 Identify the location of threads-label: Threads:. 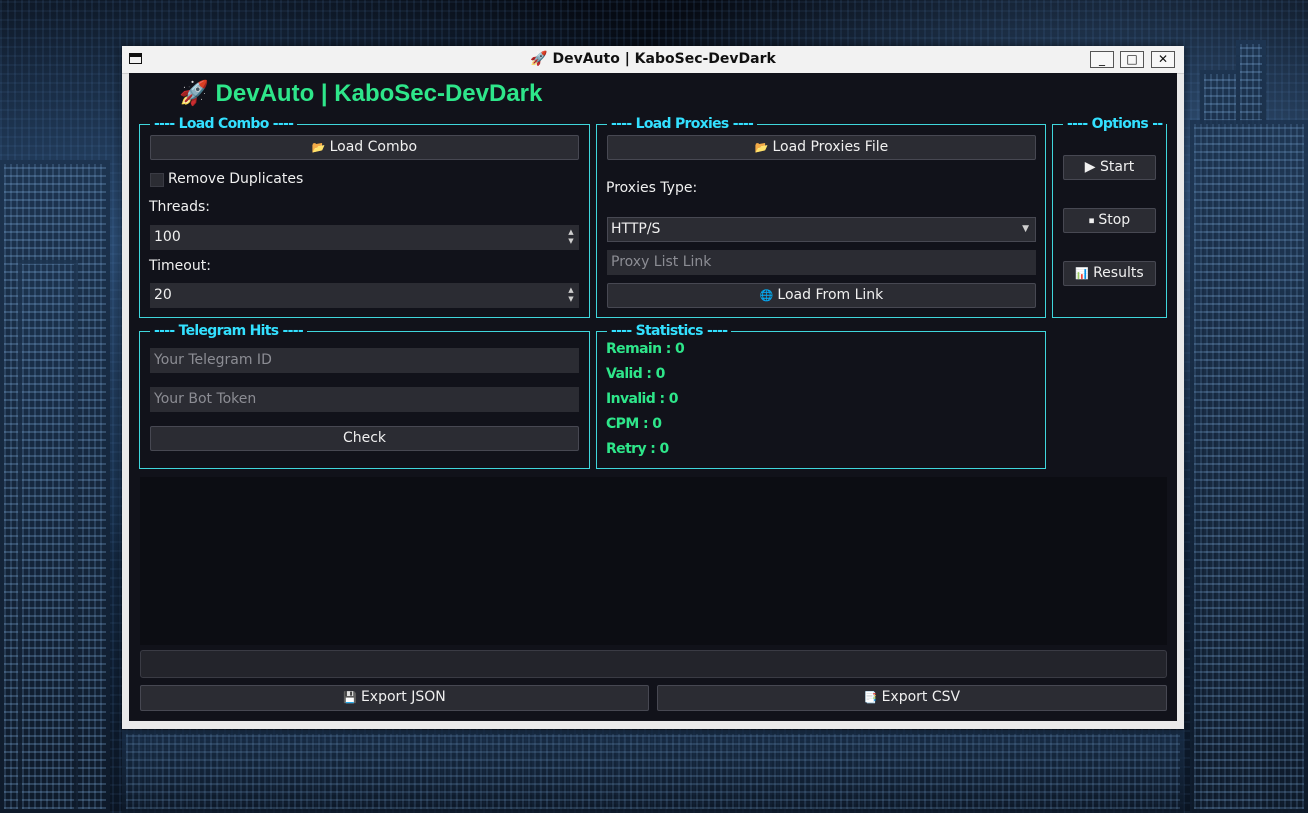
(179, 207).